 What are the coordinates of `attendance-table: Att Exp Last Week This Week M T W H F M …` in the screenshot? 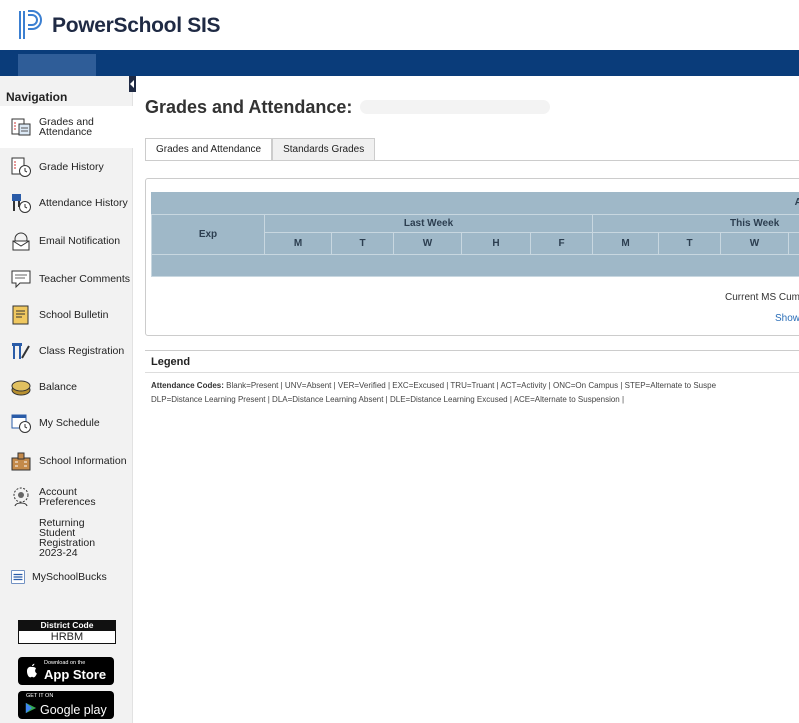 It's located at (475, 234).